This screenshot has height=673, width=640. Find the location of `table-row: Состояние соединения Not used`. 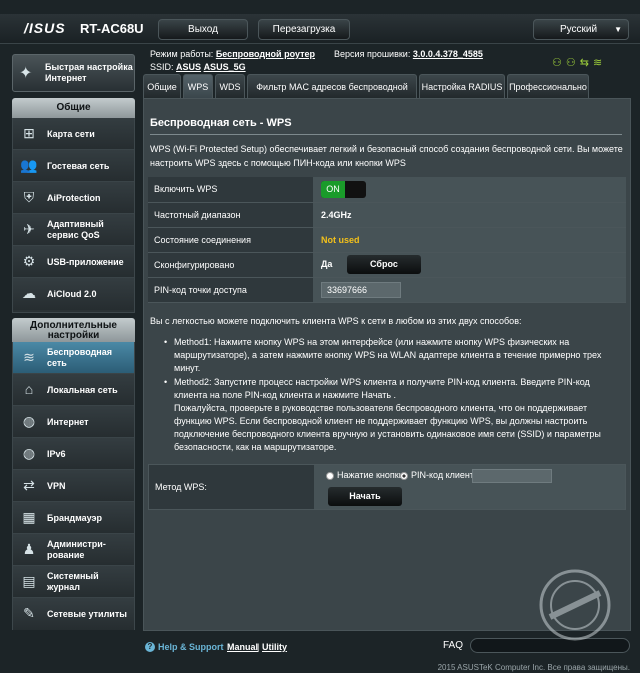

table-row: Состояние соединения Not used is located at coordinates (387, 240).